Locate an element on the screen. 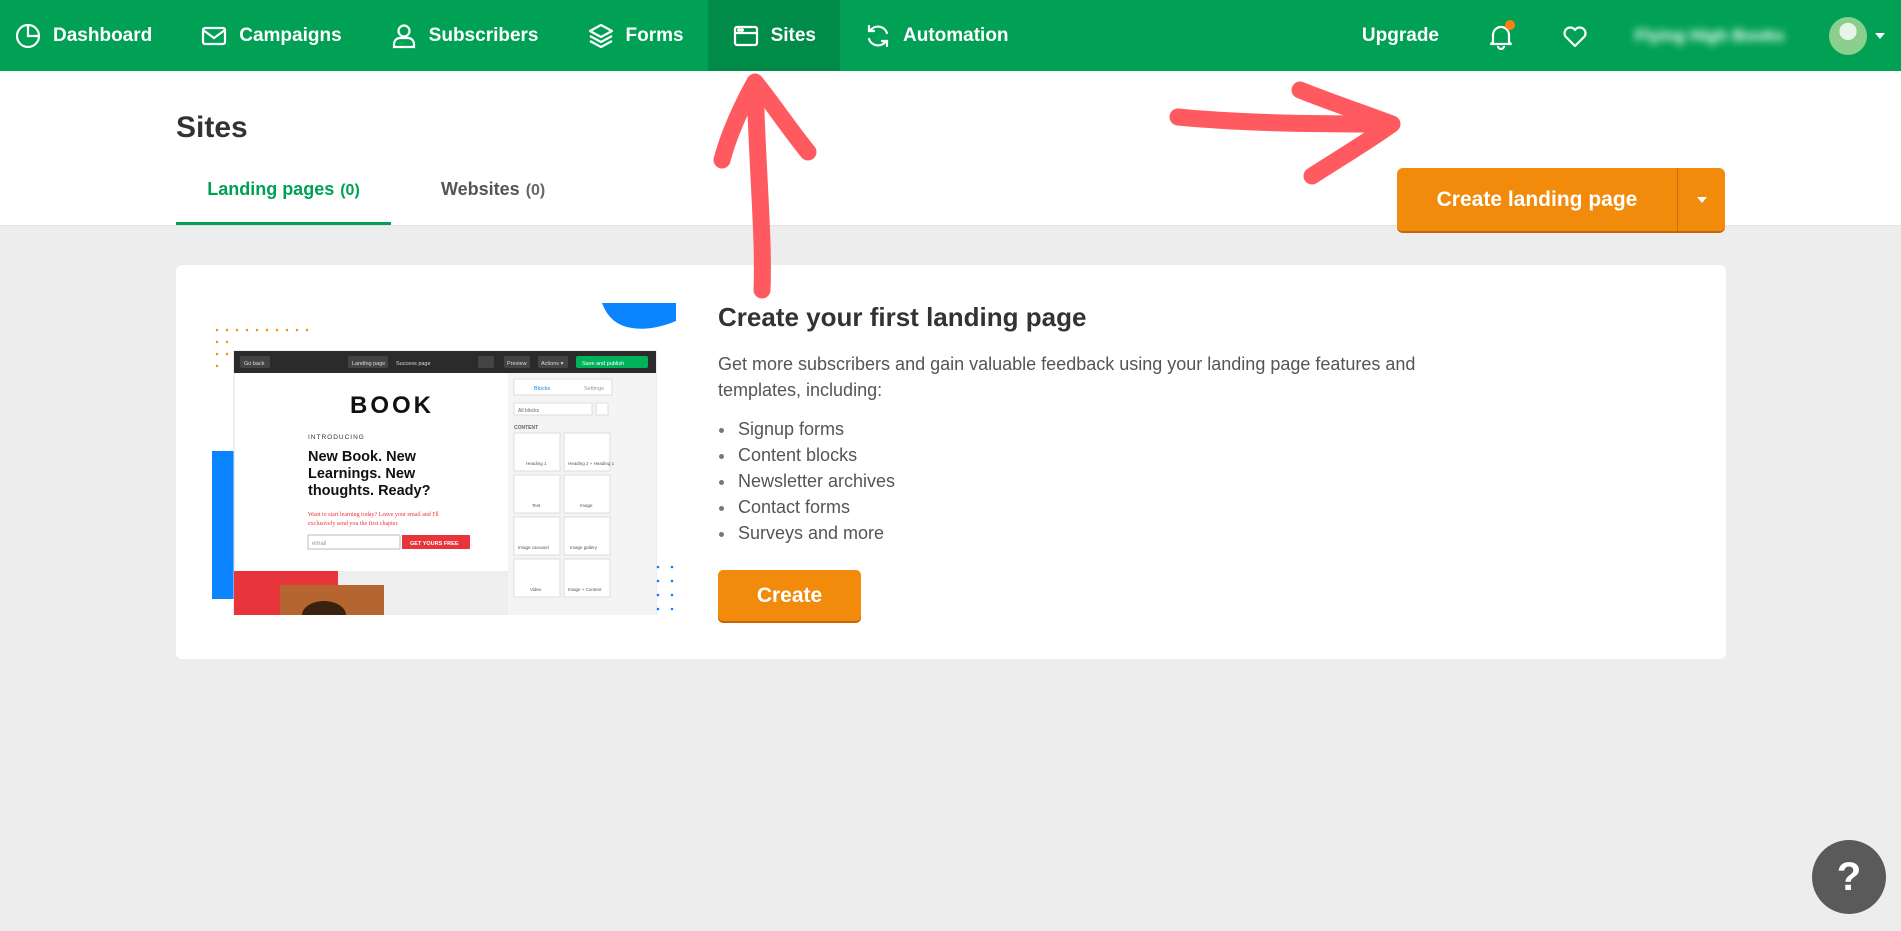  favorites-button is located at coordinates (1575, 36).